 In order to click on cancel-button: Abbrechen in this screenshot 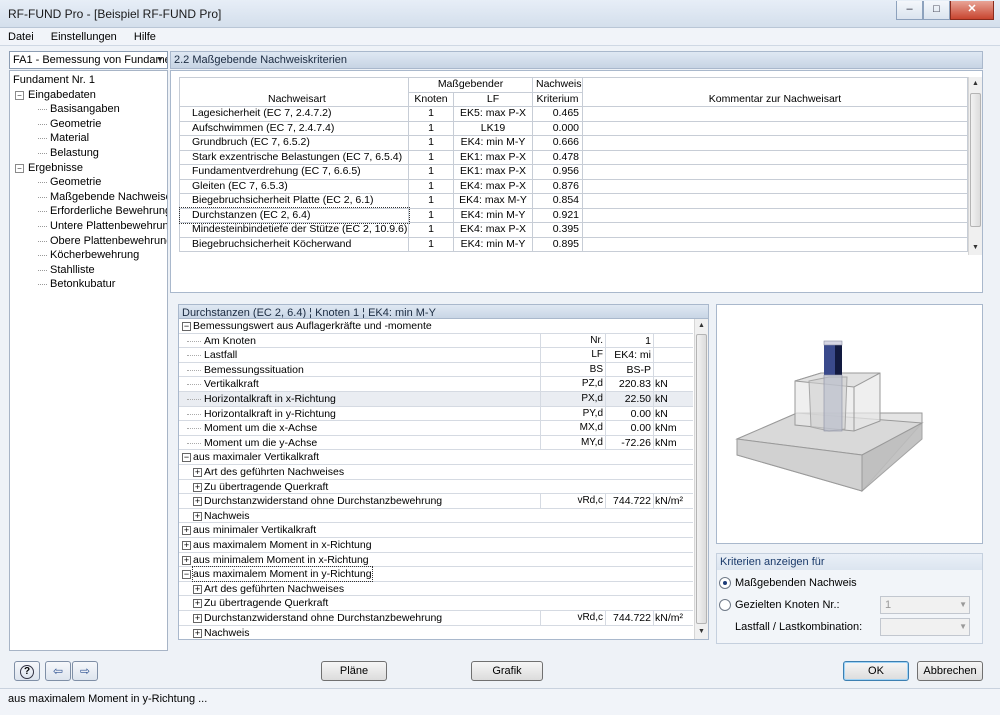, I will do `click(950, 671)`.